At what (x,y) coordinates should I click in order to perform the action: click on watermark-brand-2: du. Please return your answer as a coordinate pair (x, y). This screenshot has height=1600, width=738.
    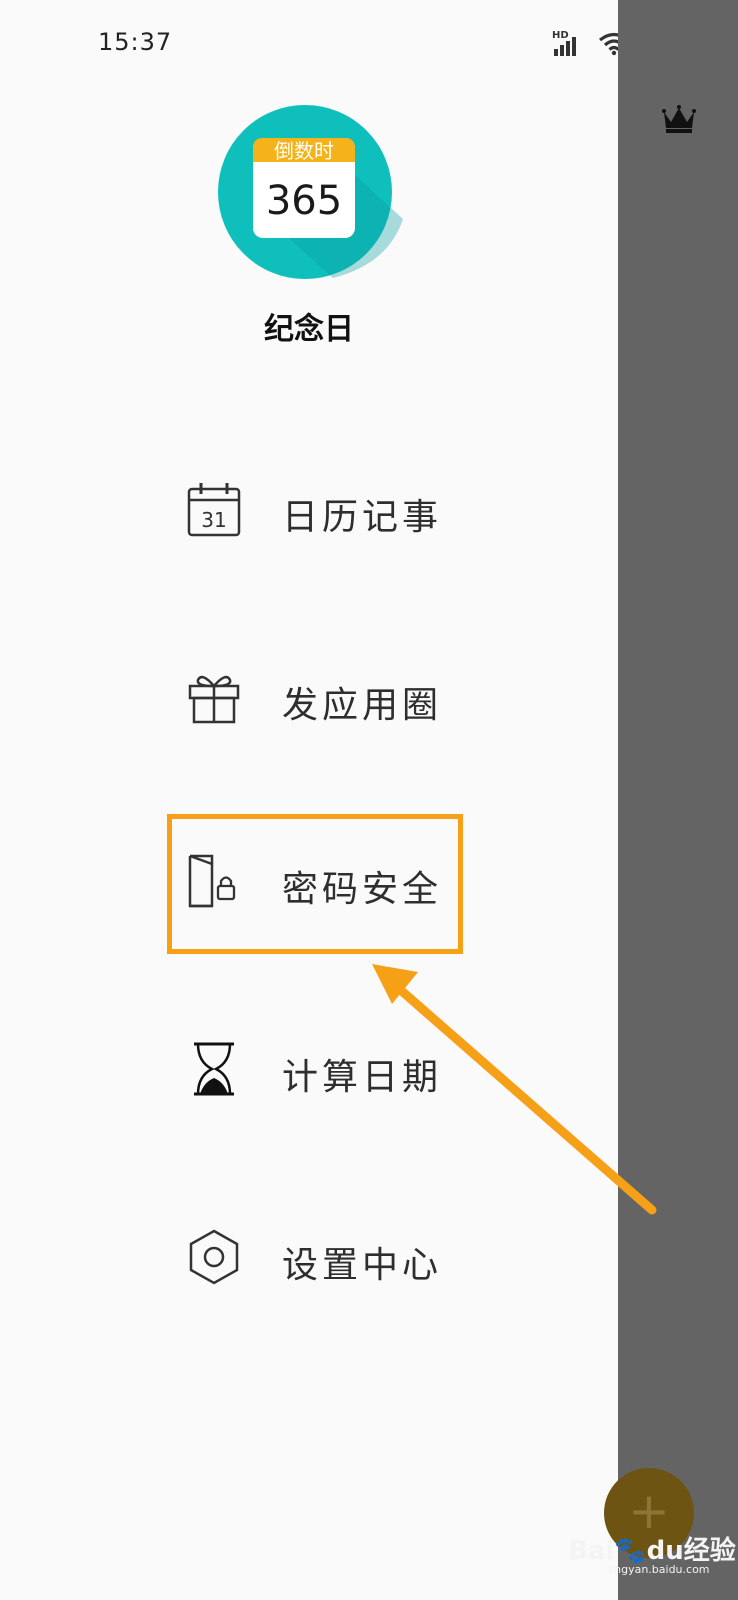
    Looking at the image, I should click on (665, 1551).